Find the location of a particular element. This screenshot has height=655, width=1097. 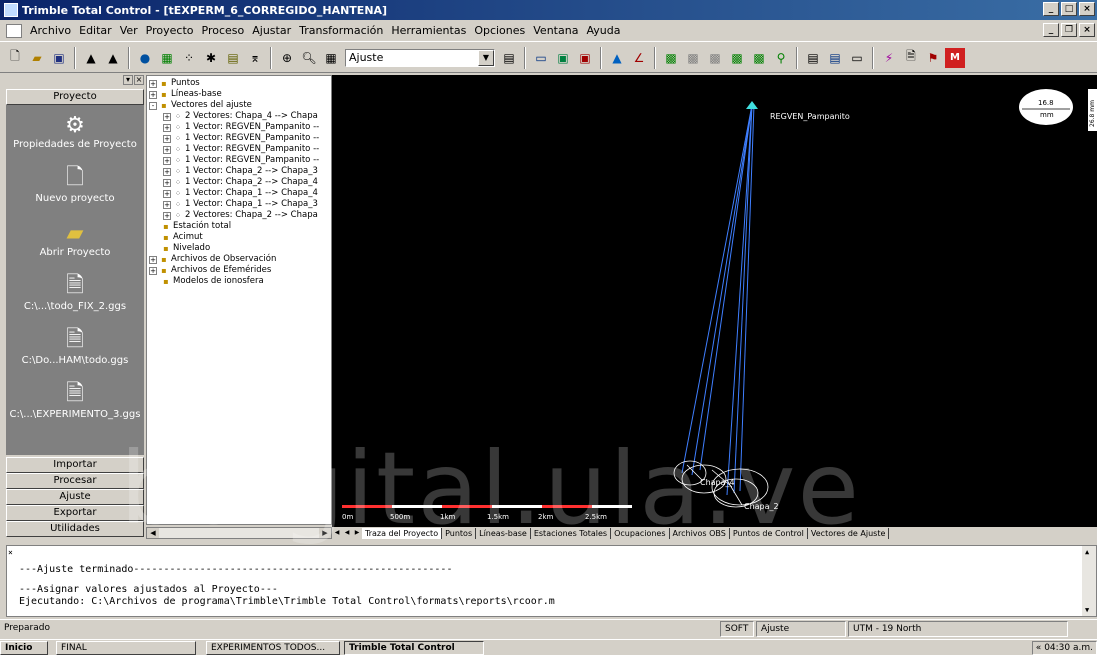

tab-puntos: Puntos is located at coordinates (459, 533).